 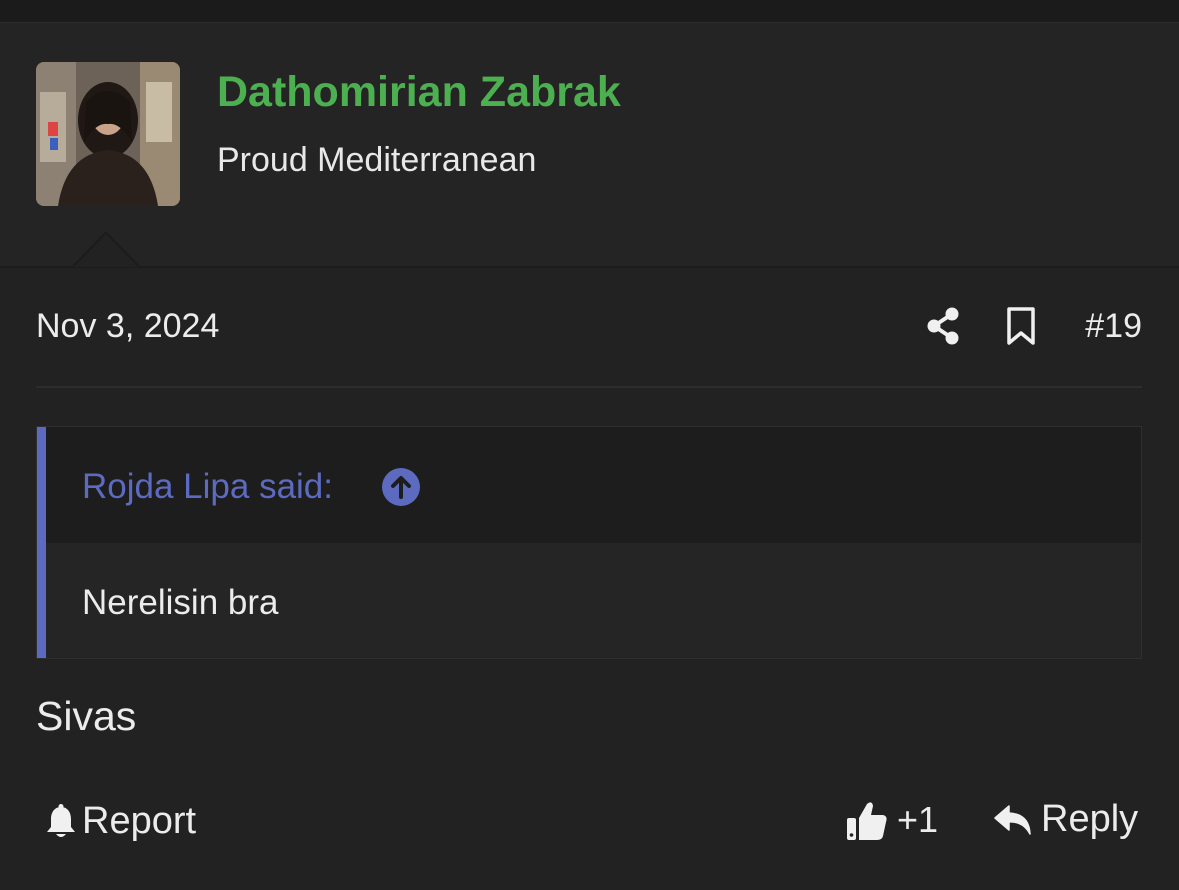 I want to click on user-title: Proud Mediterranean, so click(x=377, y=160).